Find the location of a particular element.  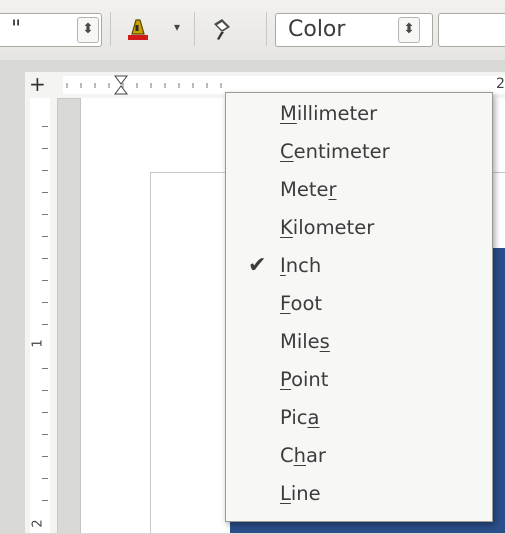

ruler-label-1: 1 is located at coordinates (38, 343).